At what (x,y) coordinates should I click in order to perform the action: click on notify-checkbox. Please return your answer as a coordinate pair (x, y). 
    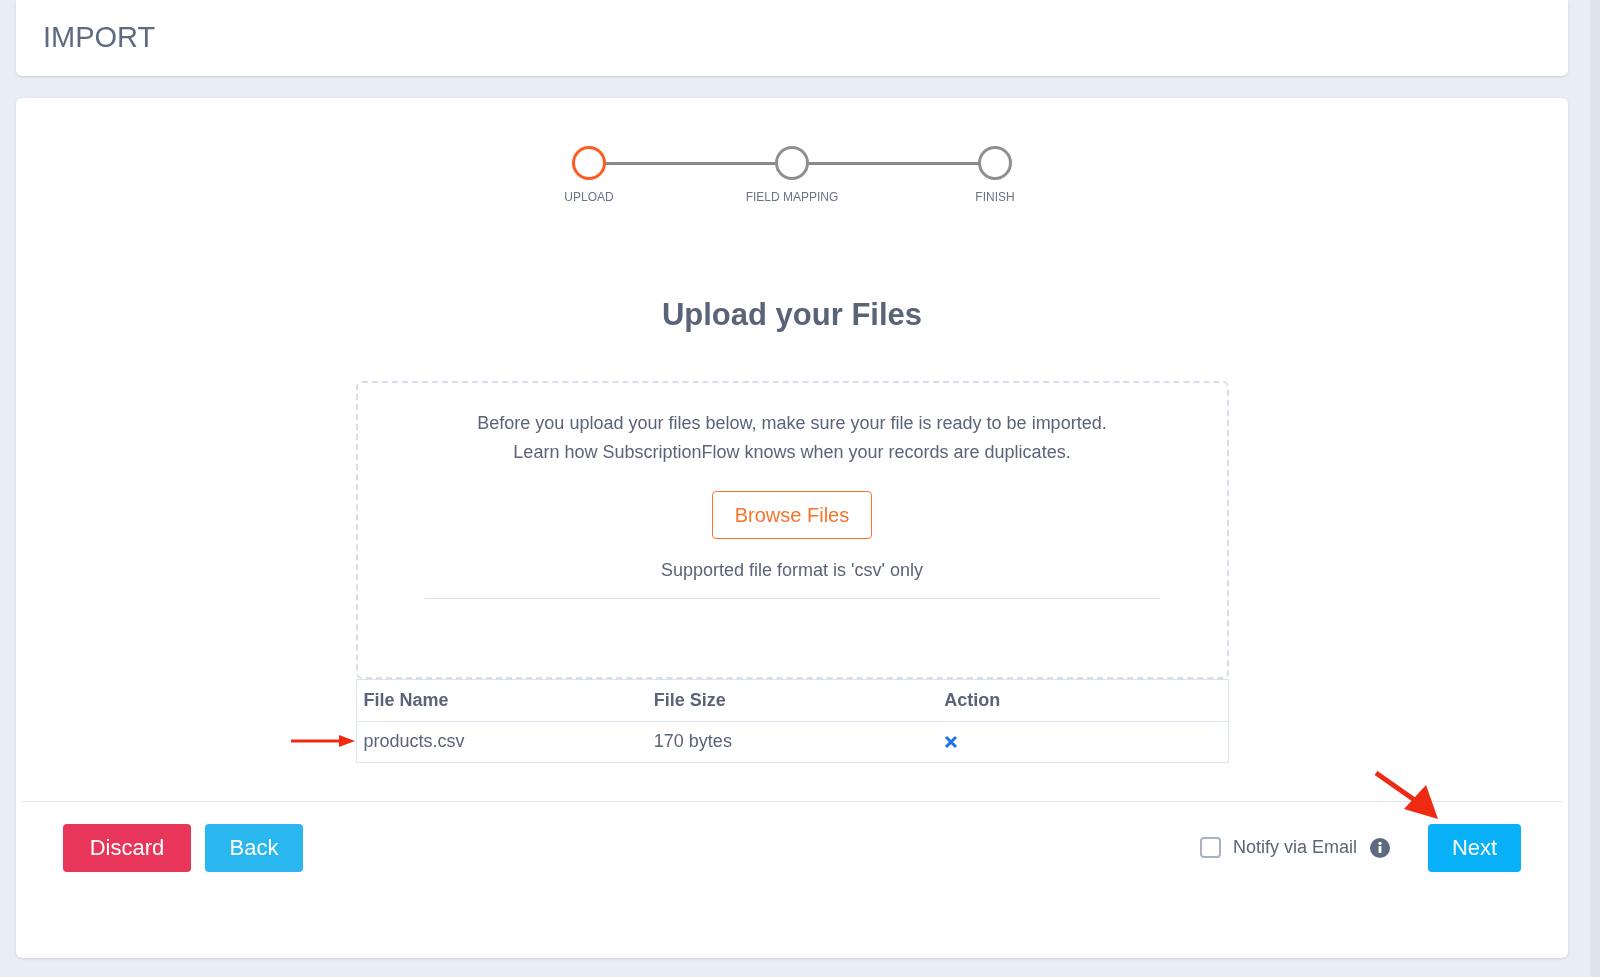
    Looking at the image, I should click on (1210, 847).